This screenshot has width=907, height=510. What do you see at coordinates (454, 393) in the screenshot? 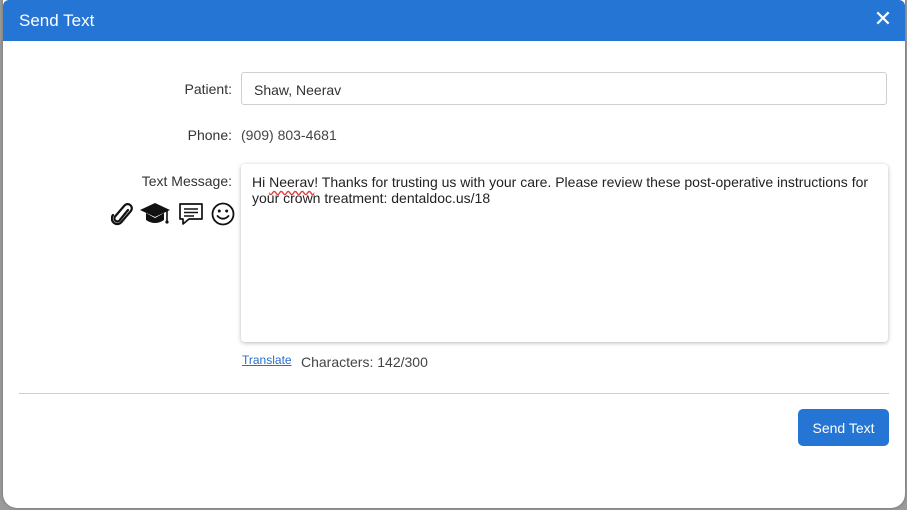
I see `footer-divider` at bounding box center [454, 393].